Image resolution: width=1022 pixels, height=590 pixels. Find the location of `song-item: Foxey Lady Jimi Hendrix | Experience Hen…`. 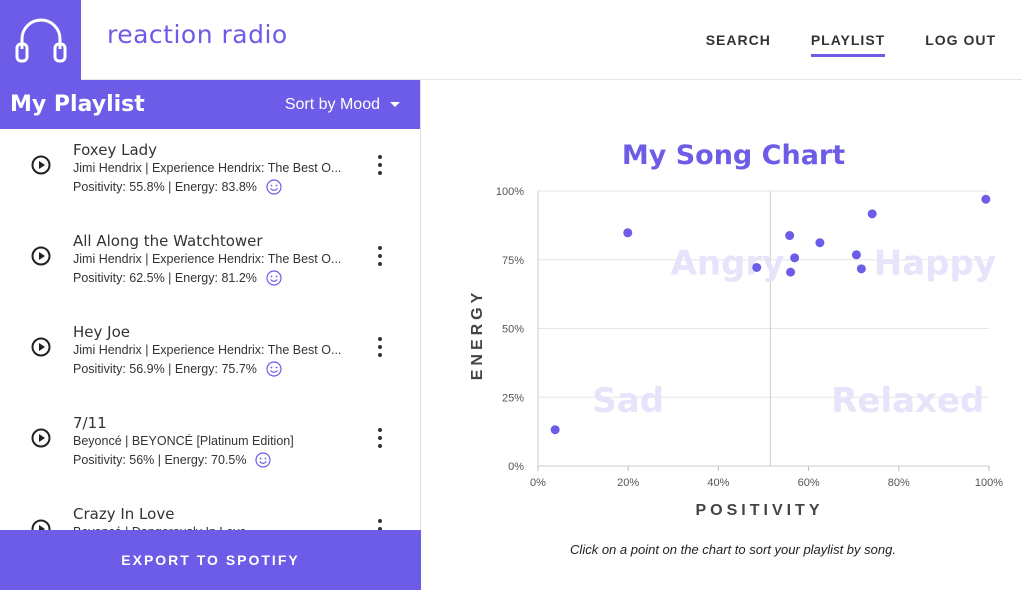

song-item: Foxey Lady Jimi Hendrix | Experience Hen… is located at coordinates (210, 174).